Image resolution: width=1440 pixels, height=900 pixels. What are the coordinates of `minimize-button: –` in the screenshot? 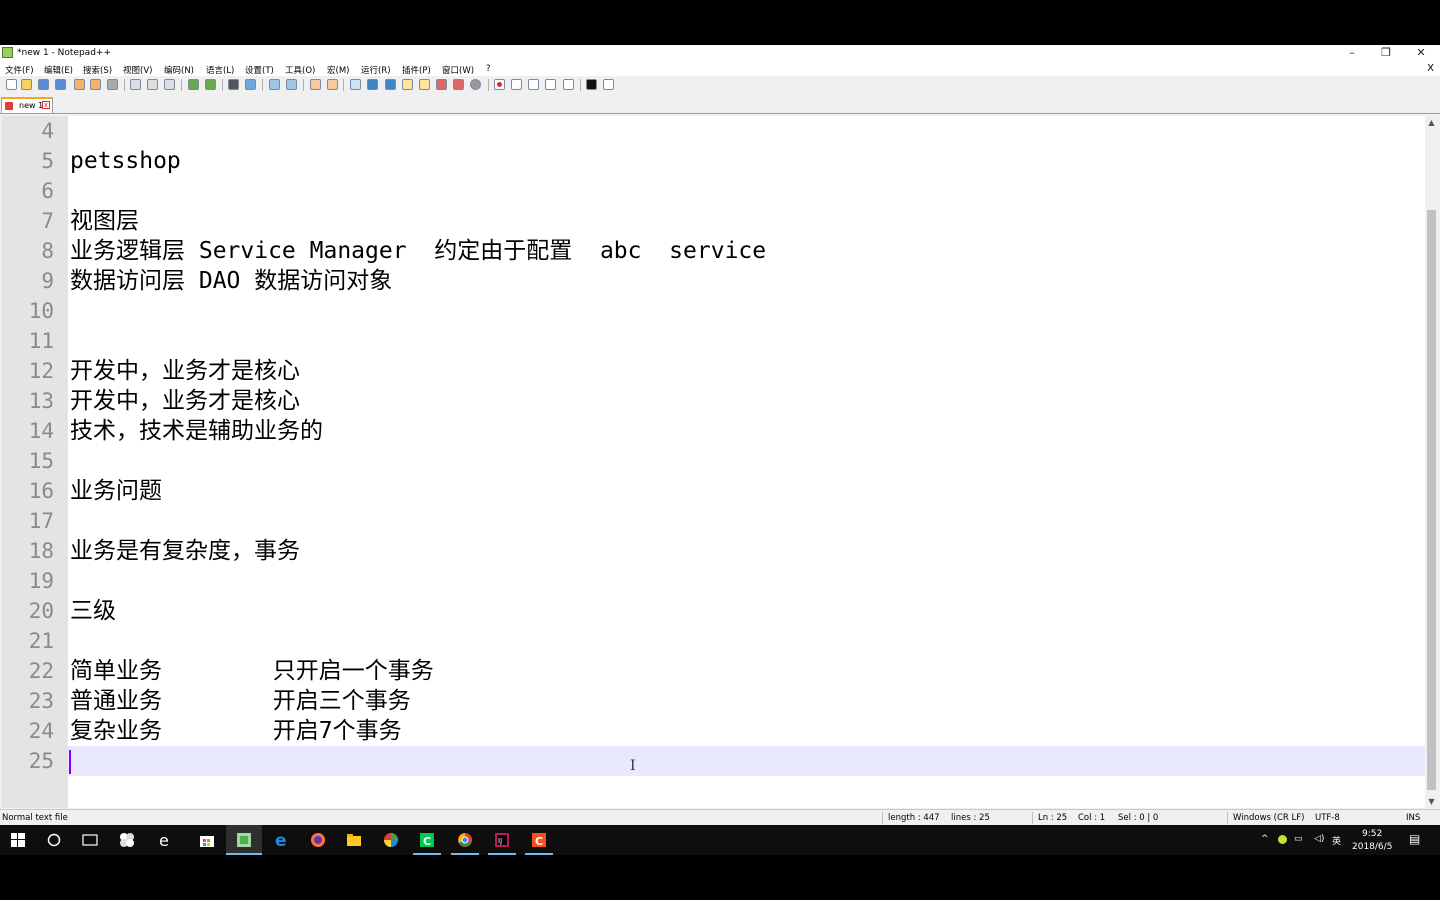 It's located at (1352, 53).